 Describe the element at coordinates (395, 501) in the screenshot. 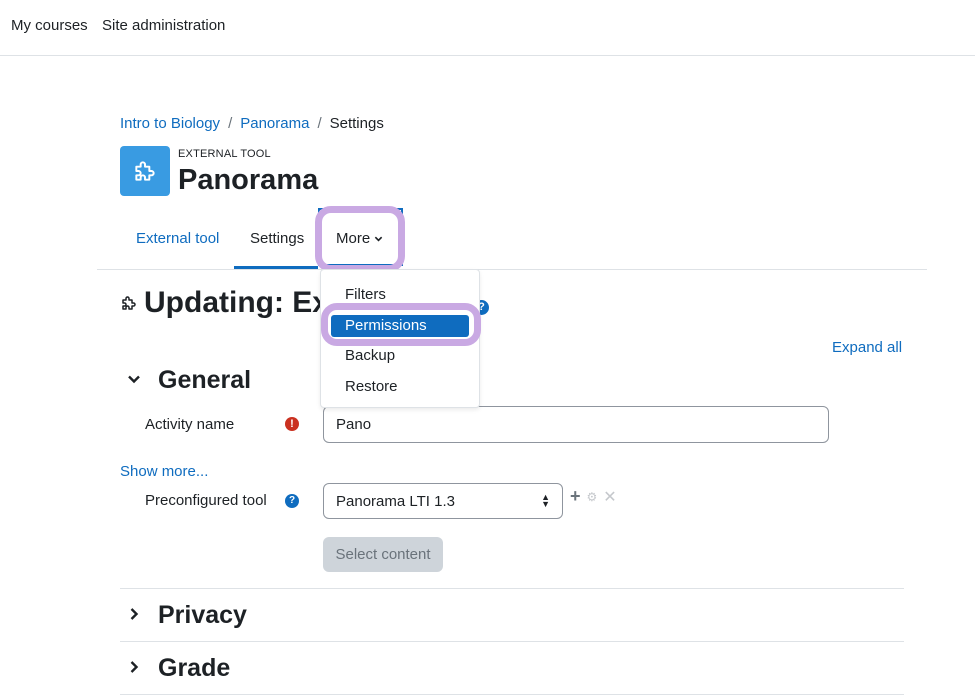

I see `preconfigured-tool-value: Panorama LTI 1.3` at that location.